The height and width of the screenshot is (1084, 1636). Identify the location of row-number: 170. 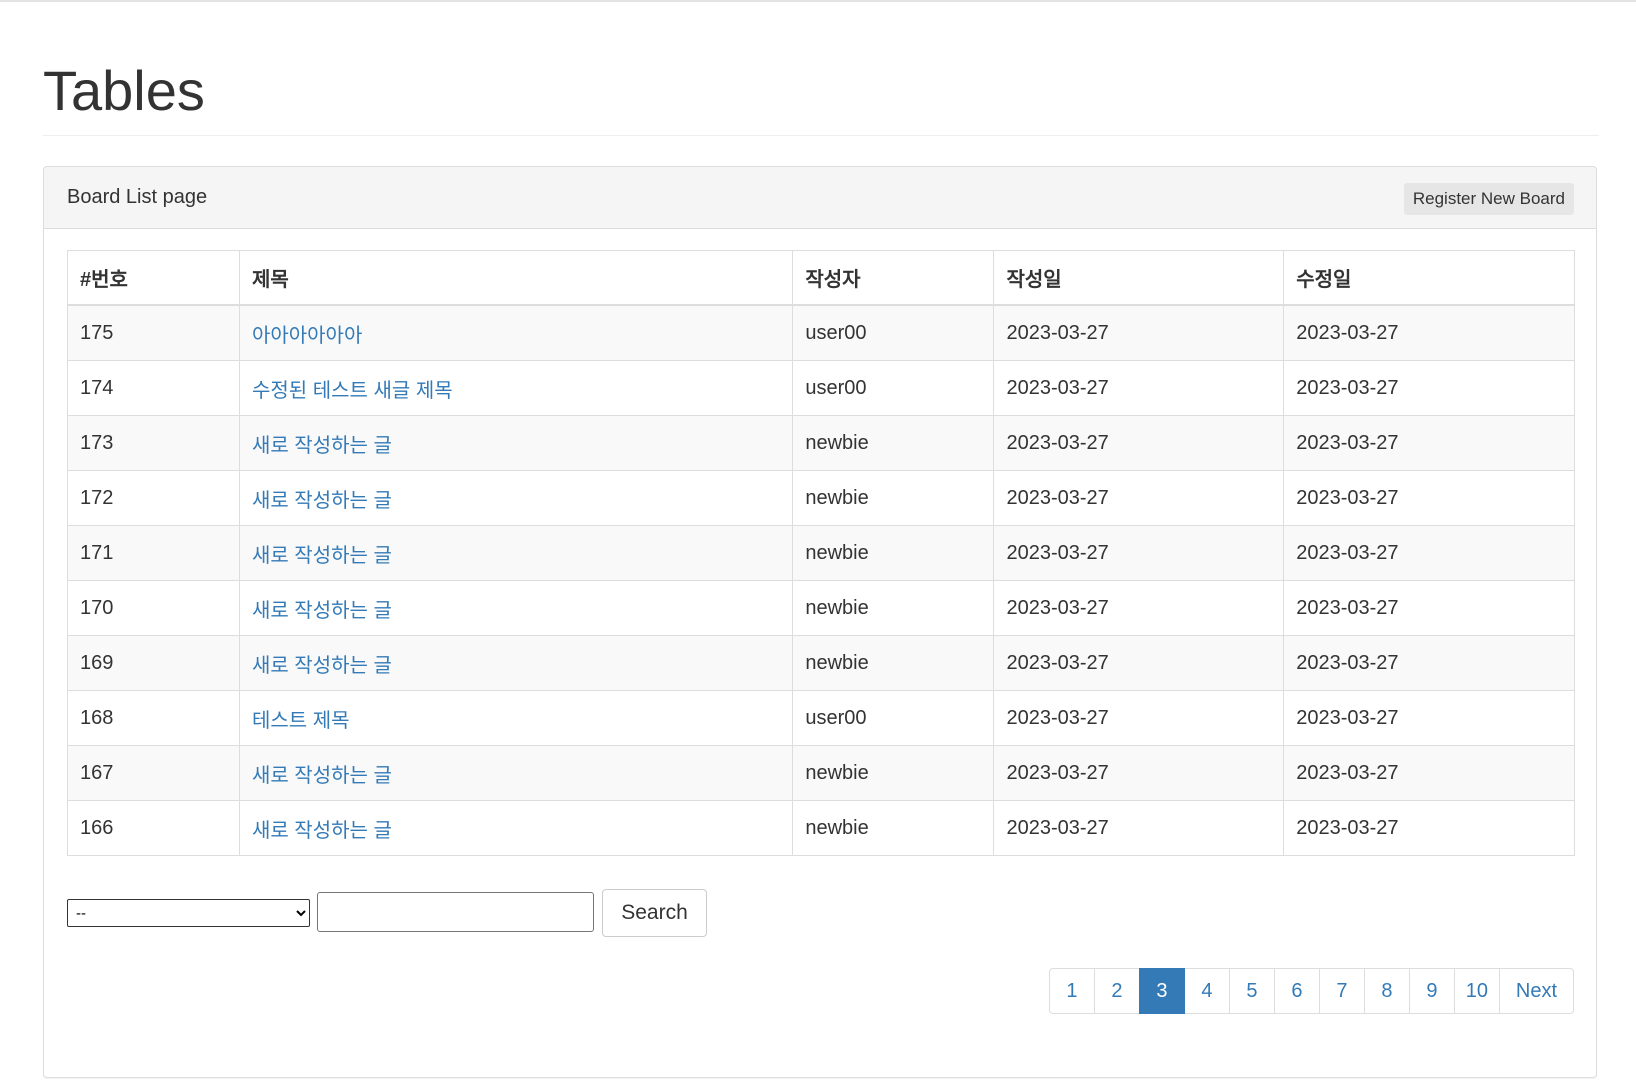
(153, 608).